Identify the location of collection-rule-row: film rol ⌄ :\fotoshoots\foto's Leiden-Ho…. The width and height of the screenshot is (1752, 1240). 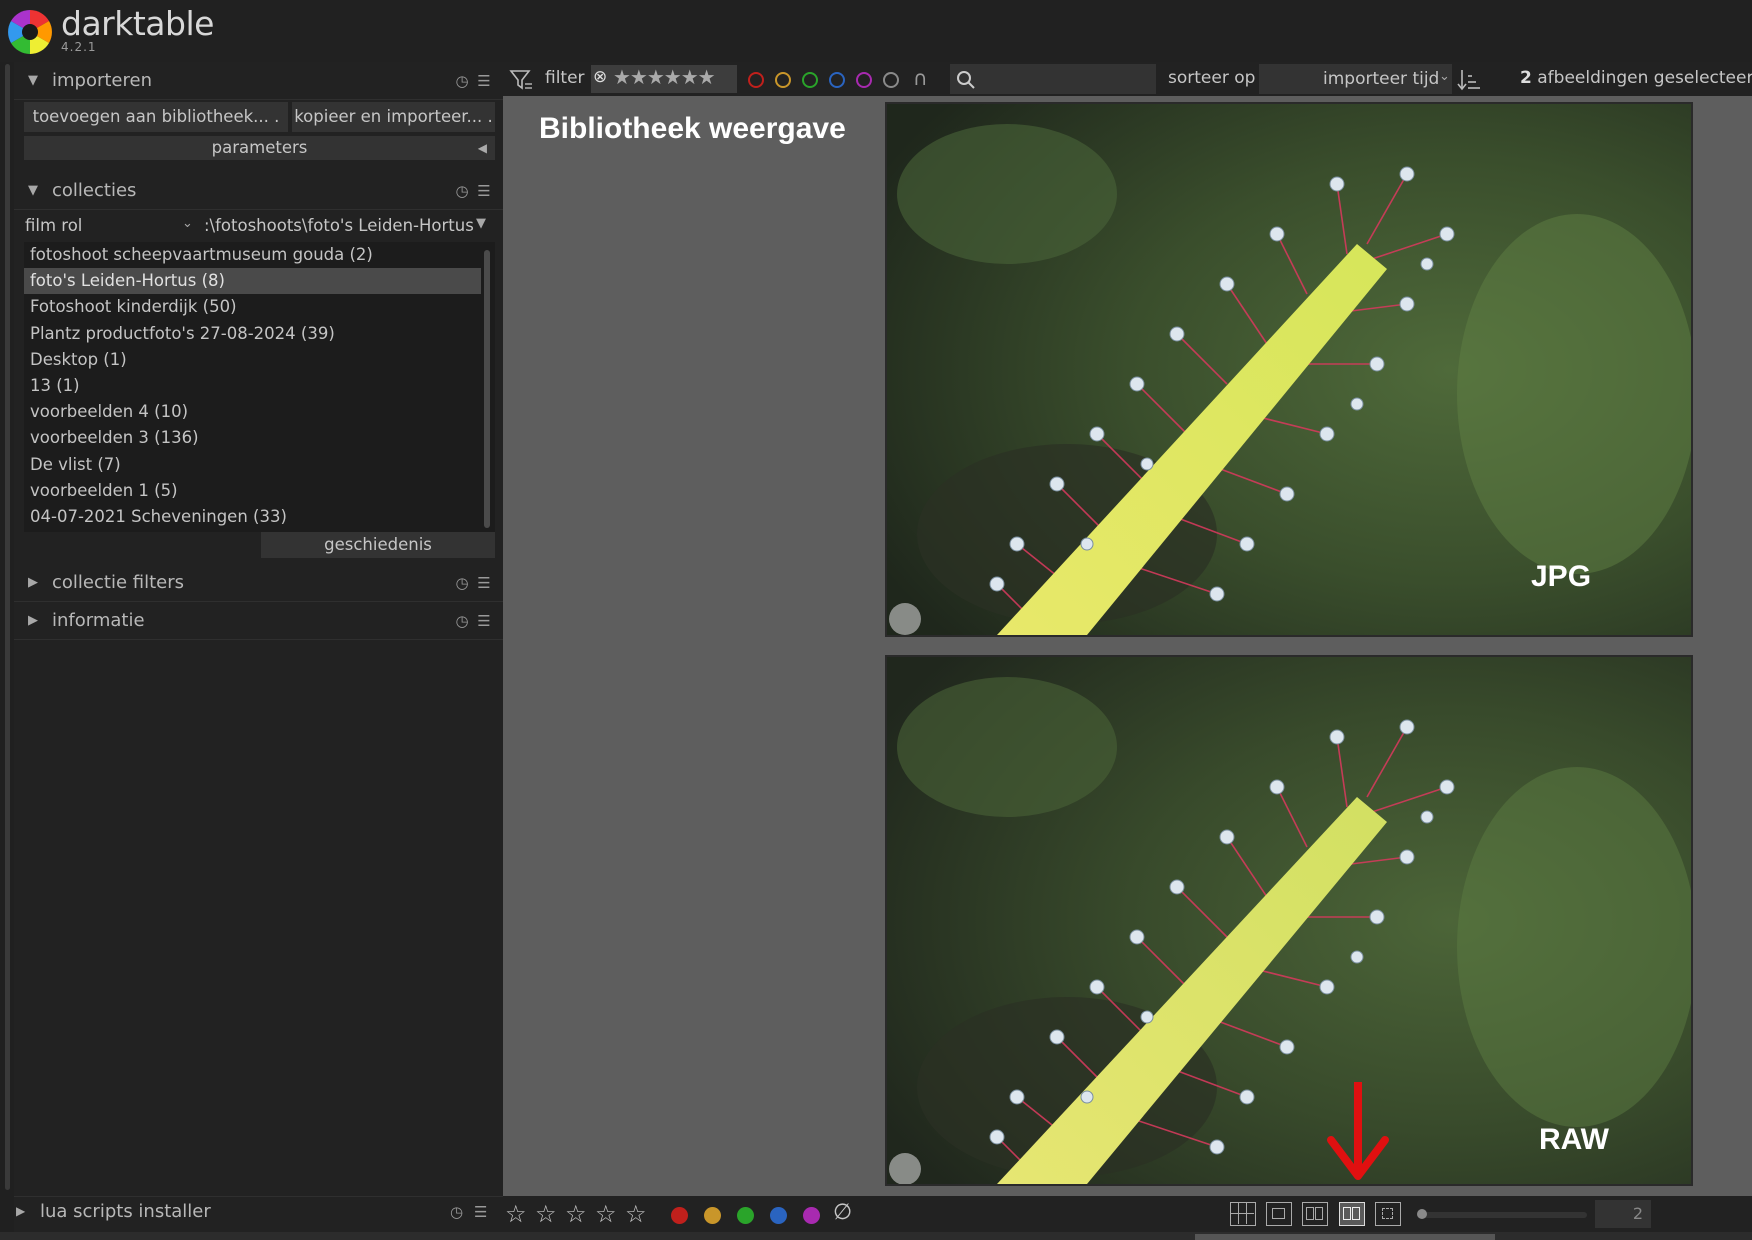
(258, 227).